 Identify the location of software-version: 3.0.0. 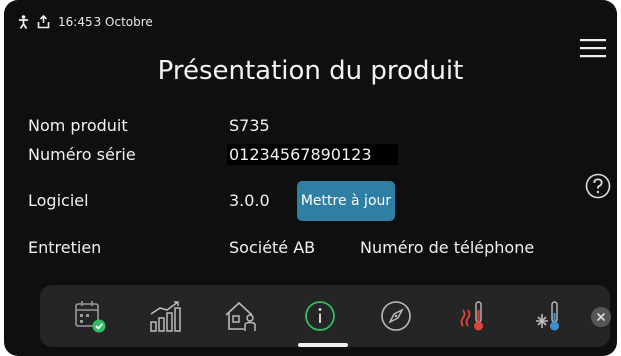
(249, 200).